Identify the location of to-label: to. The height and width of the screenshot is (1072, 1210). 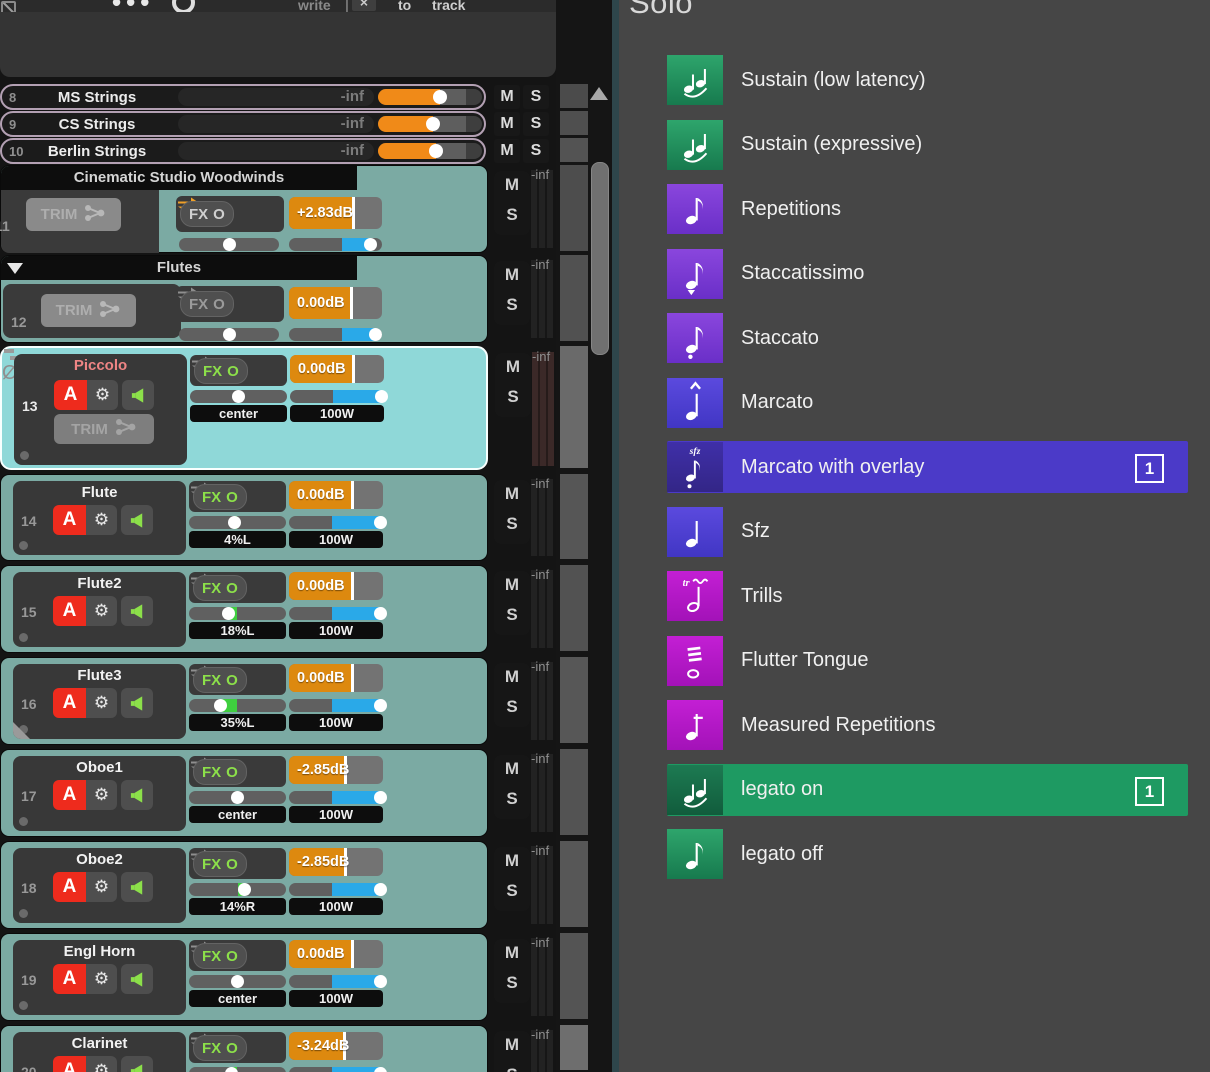
(404, 6).